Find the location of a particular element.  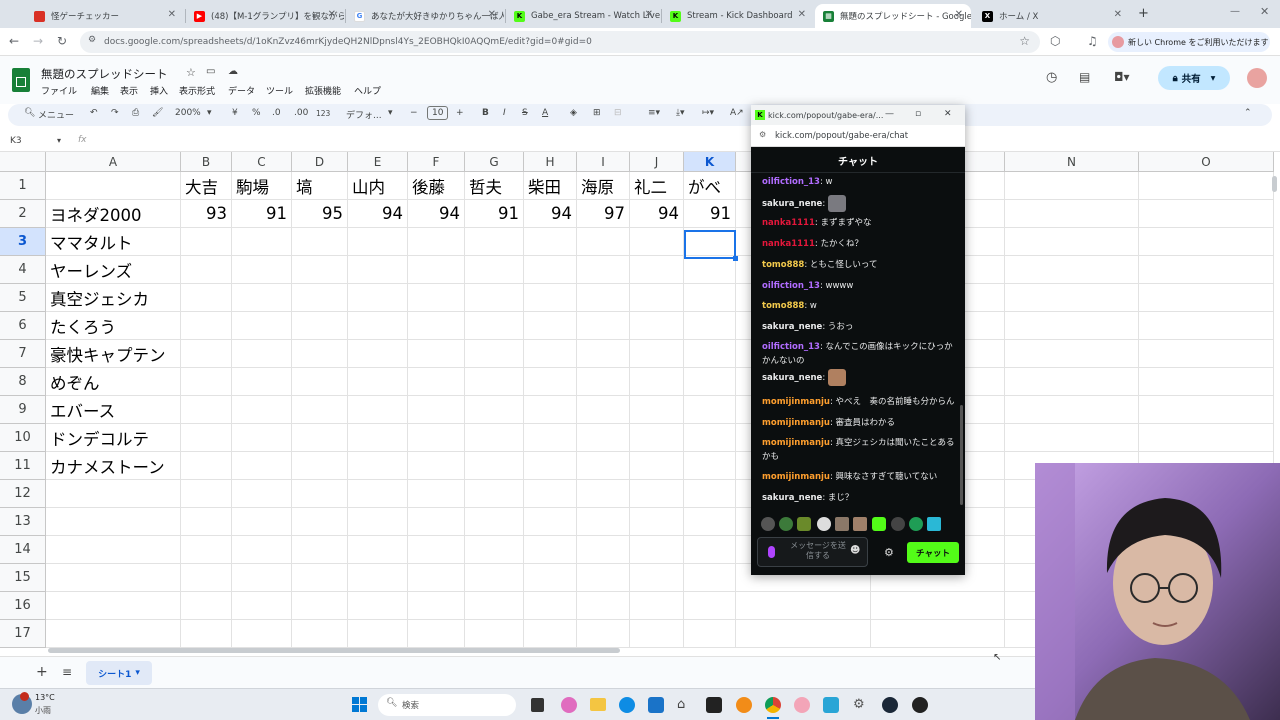

cell-E11 is located at coordinates (378, 466).